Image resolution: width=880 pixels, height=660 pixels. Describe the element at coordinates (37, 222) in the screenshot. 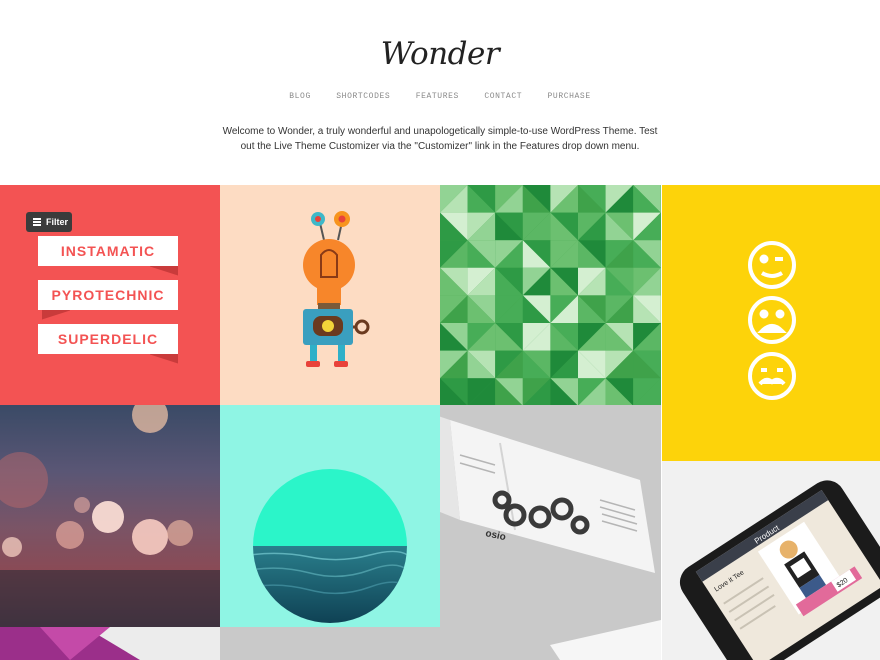

I see `menu-icon` at that location.